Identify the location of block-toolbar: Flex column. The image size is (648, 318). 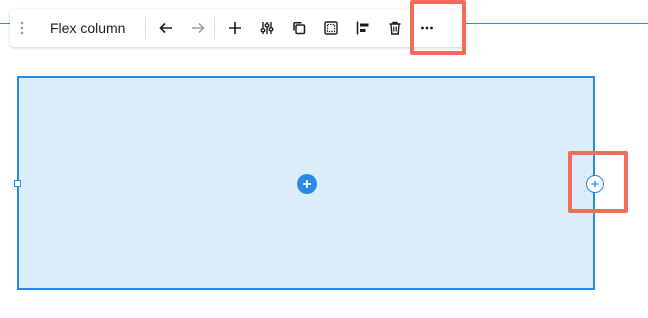
(238, 28).